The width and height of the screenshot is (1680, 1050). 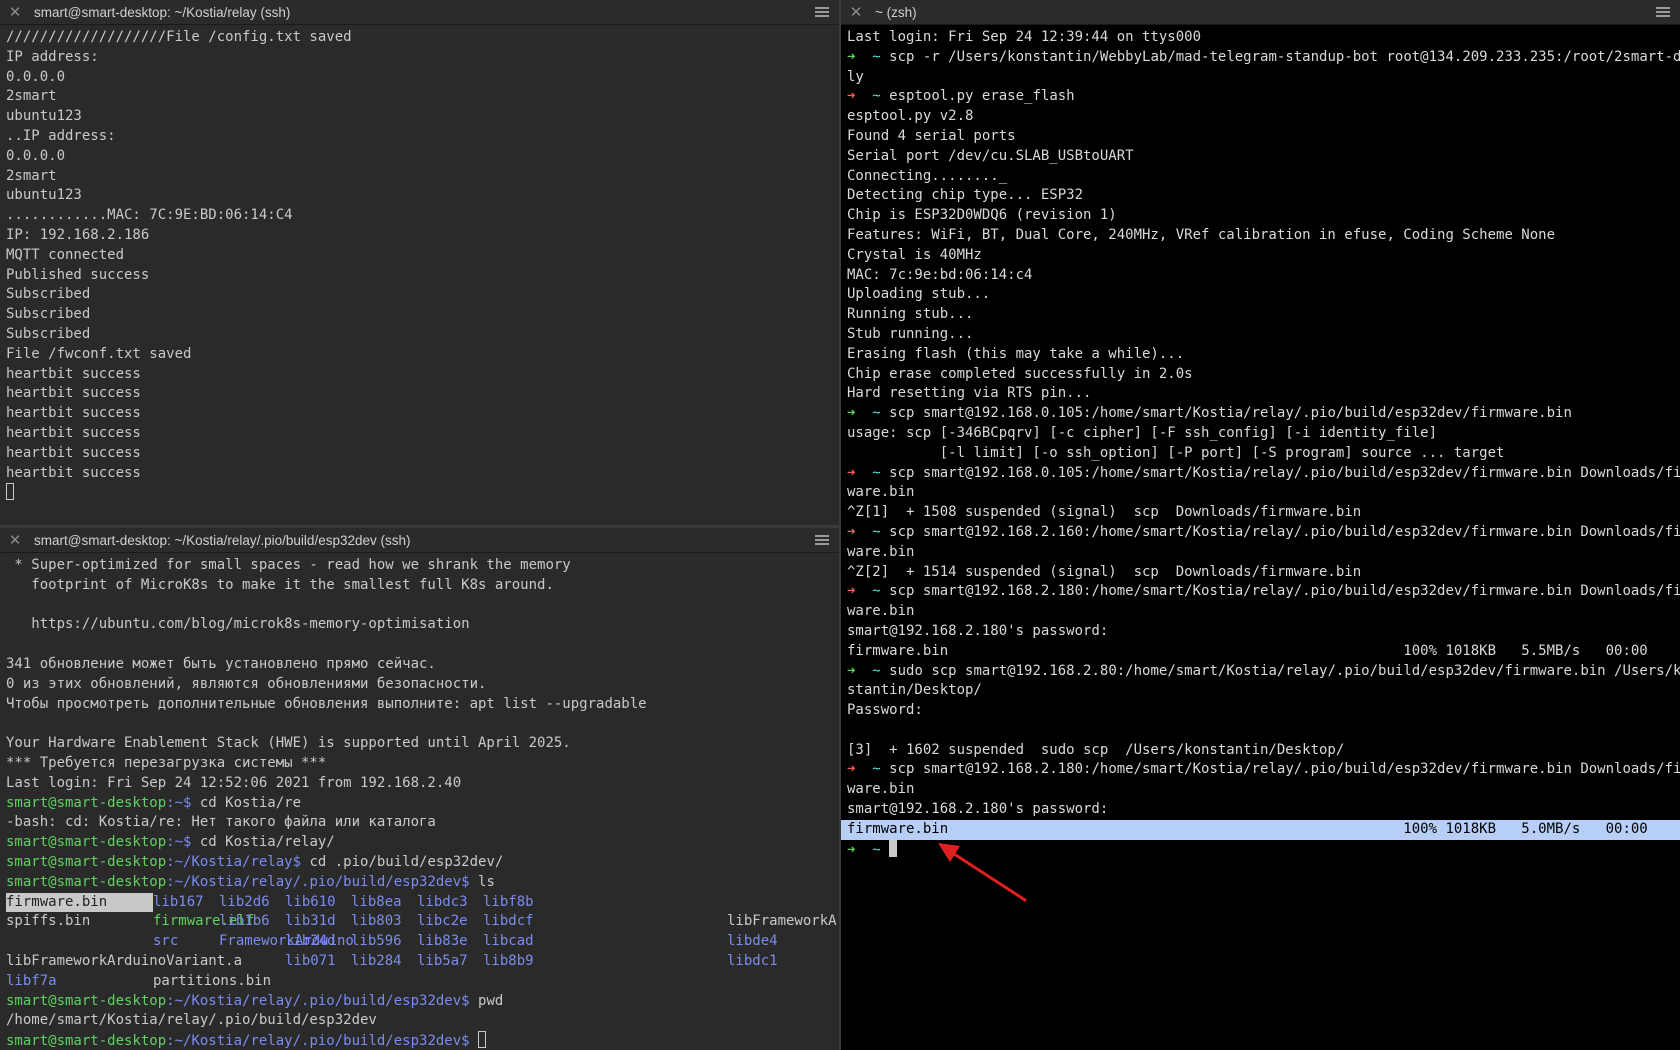 I want to click on ls-entry: libf8b, so click(x=508, y=901).